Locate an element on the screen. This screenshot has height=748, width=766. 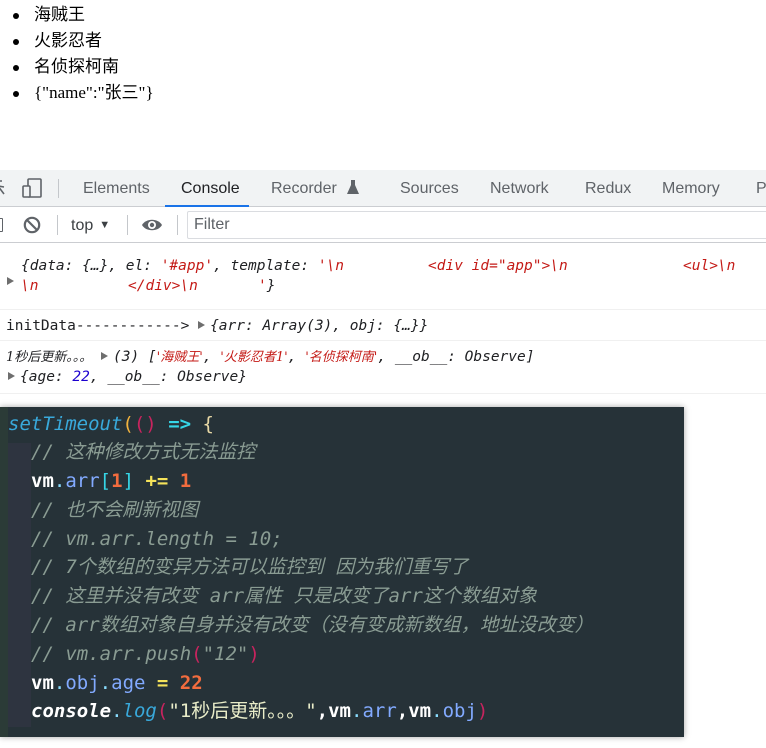
caret-down-icon: ▼ is located at coordinates (105, 225).